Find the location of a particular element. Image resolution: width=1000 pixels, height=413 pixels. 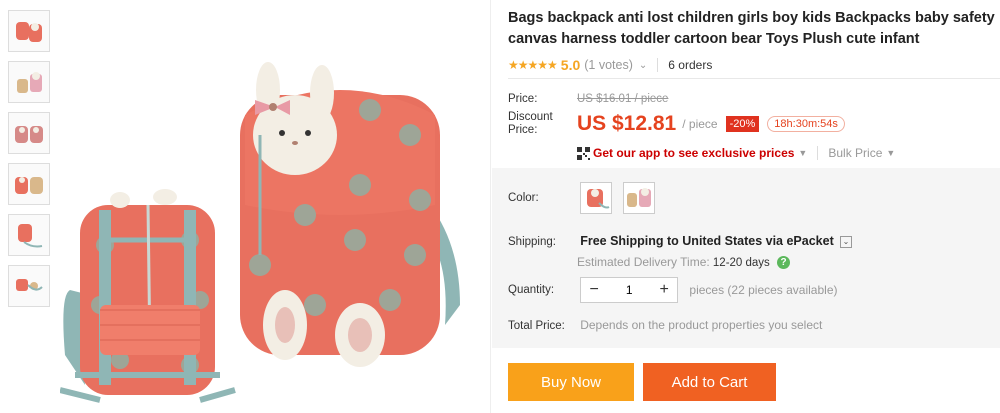

delivery-time: 12-20 days is located at coordinates (741, 263).